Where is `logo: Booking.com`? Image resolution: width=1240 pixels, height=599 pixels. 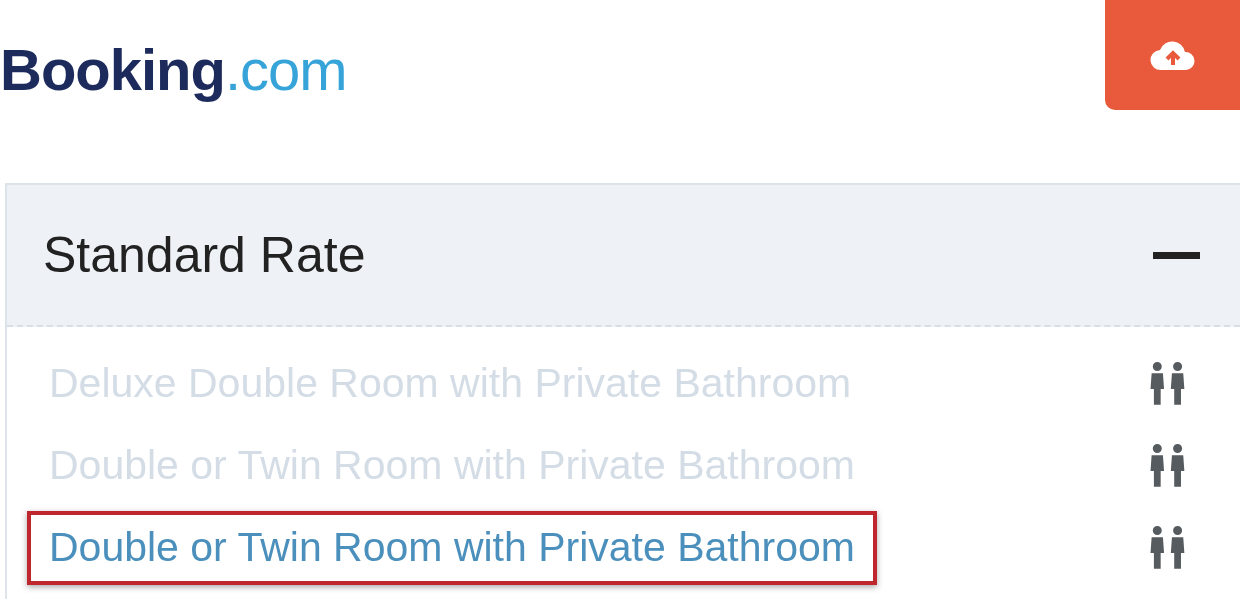 logo: Booking.com is located at coordinates (173, 70).